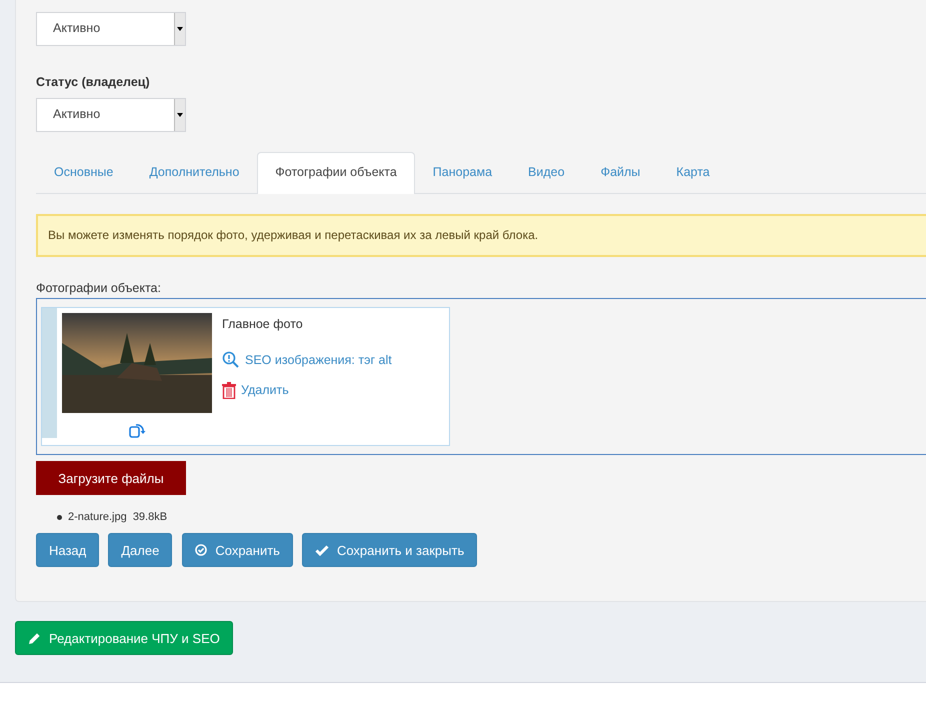  What do you see at coordinates (481, 235) in the screenshot?
I see `info-alert: Вы можете изменять порядок фото, удерживая и перетаскивая их за левый край блока.` at bounding box center [481, 235].